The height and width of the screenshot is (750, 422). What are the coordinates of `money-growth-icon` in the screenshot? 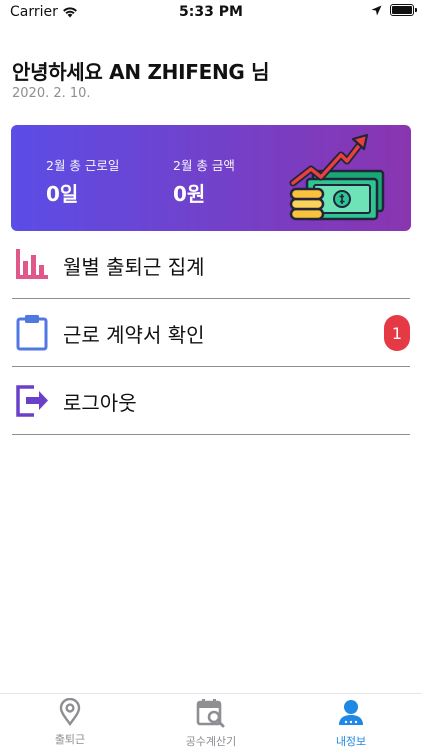 It's located at (337, 177).